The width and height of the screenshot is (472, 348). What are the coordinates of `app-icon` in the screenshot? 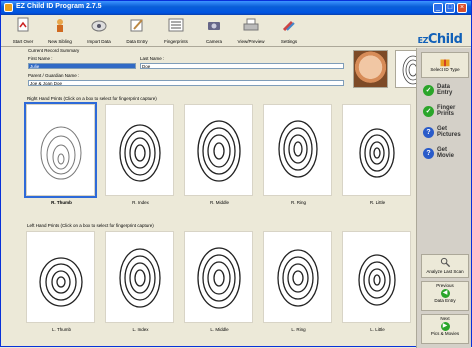 It's located at (8, 7).